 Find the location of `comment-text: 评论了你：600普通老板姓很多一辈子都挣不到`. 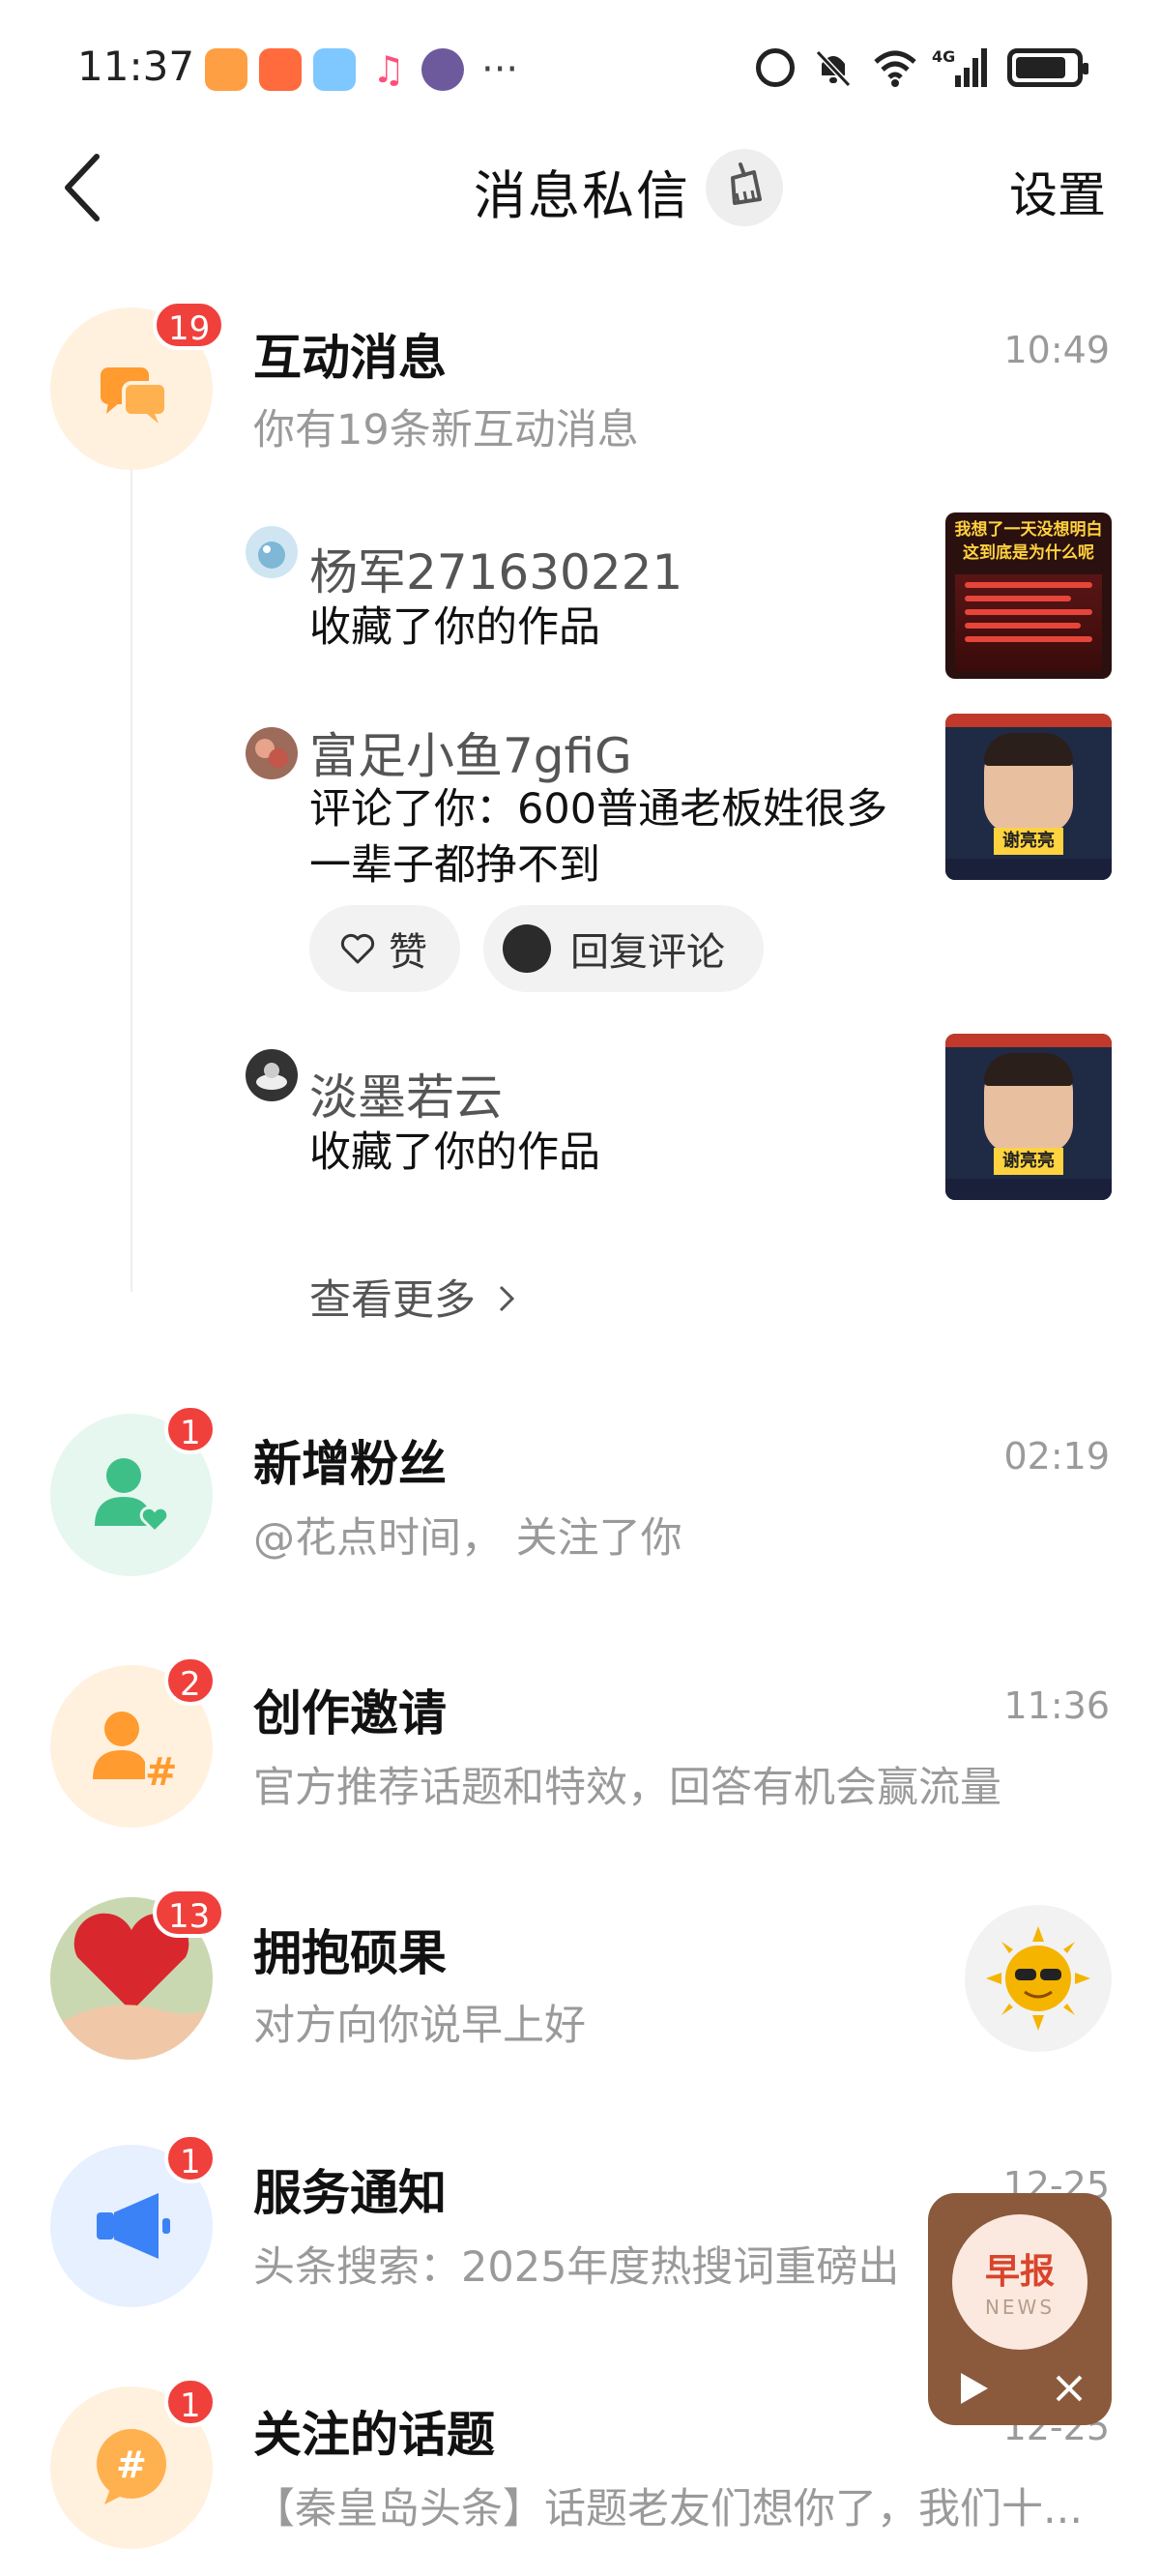

comment-text: 评论了你：600普通老板姓很多一辈子都挣不到 is located at coordinates (598, 837).